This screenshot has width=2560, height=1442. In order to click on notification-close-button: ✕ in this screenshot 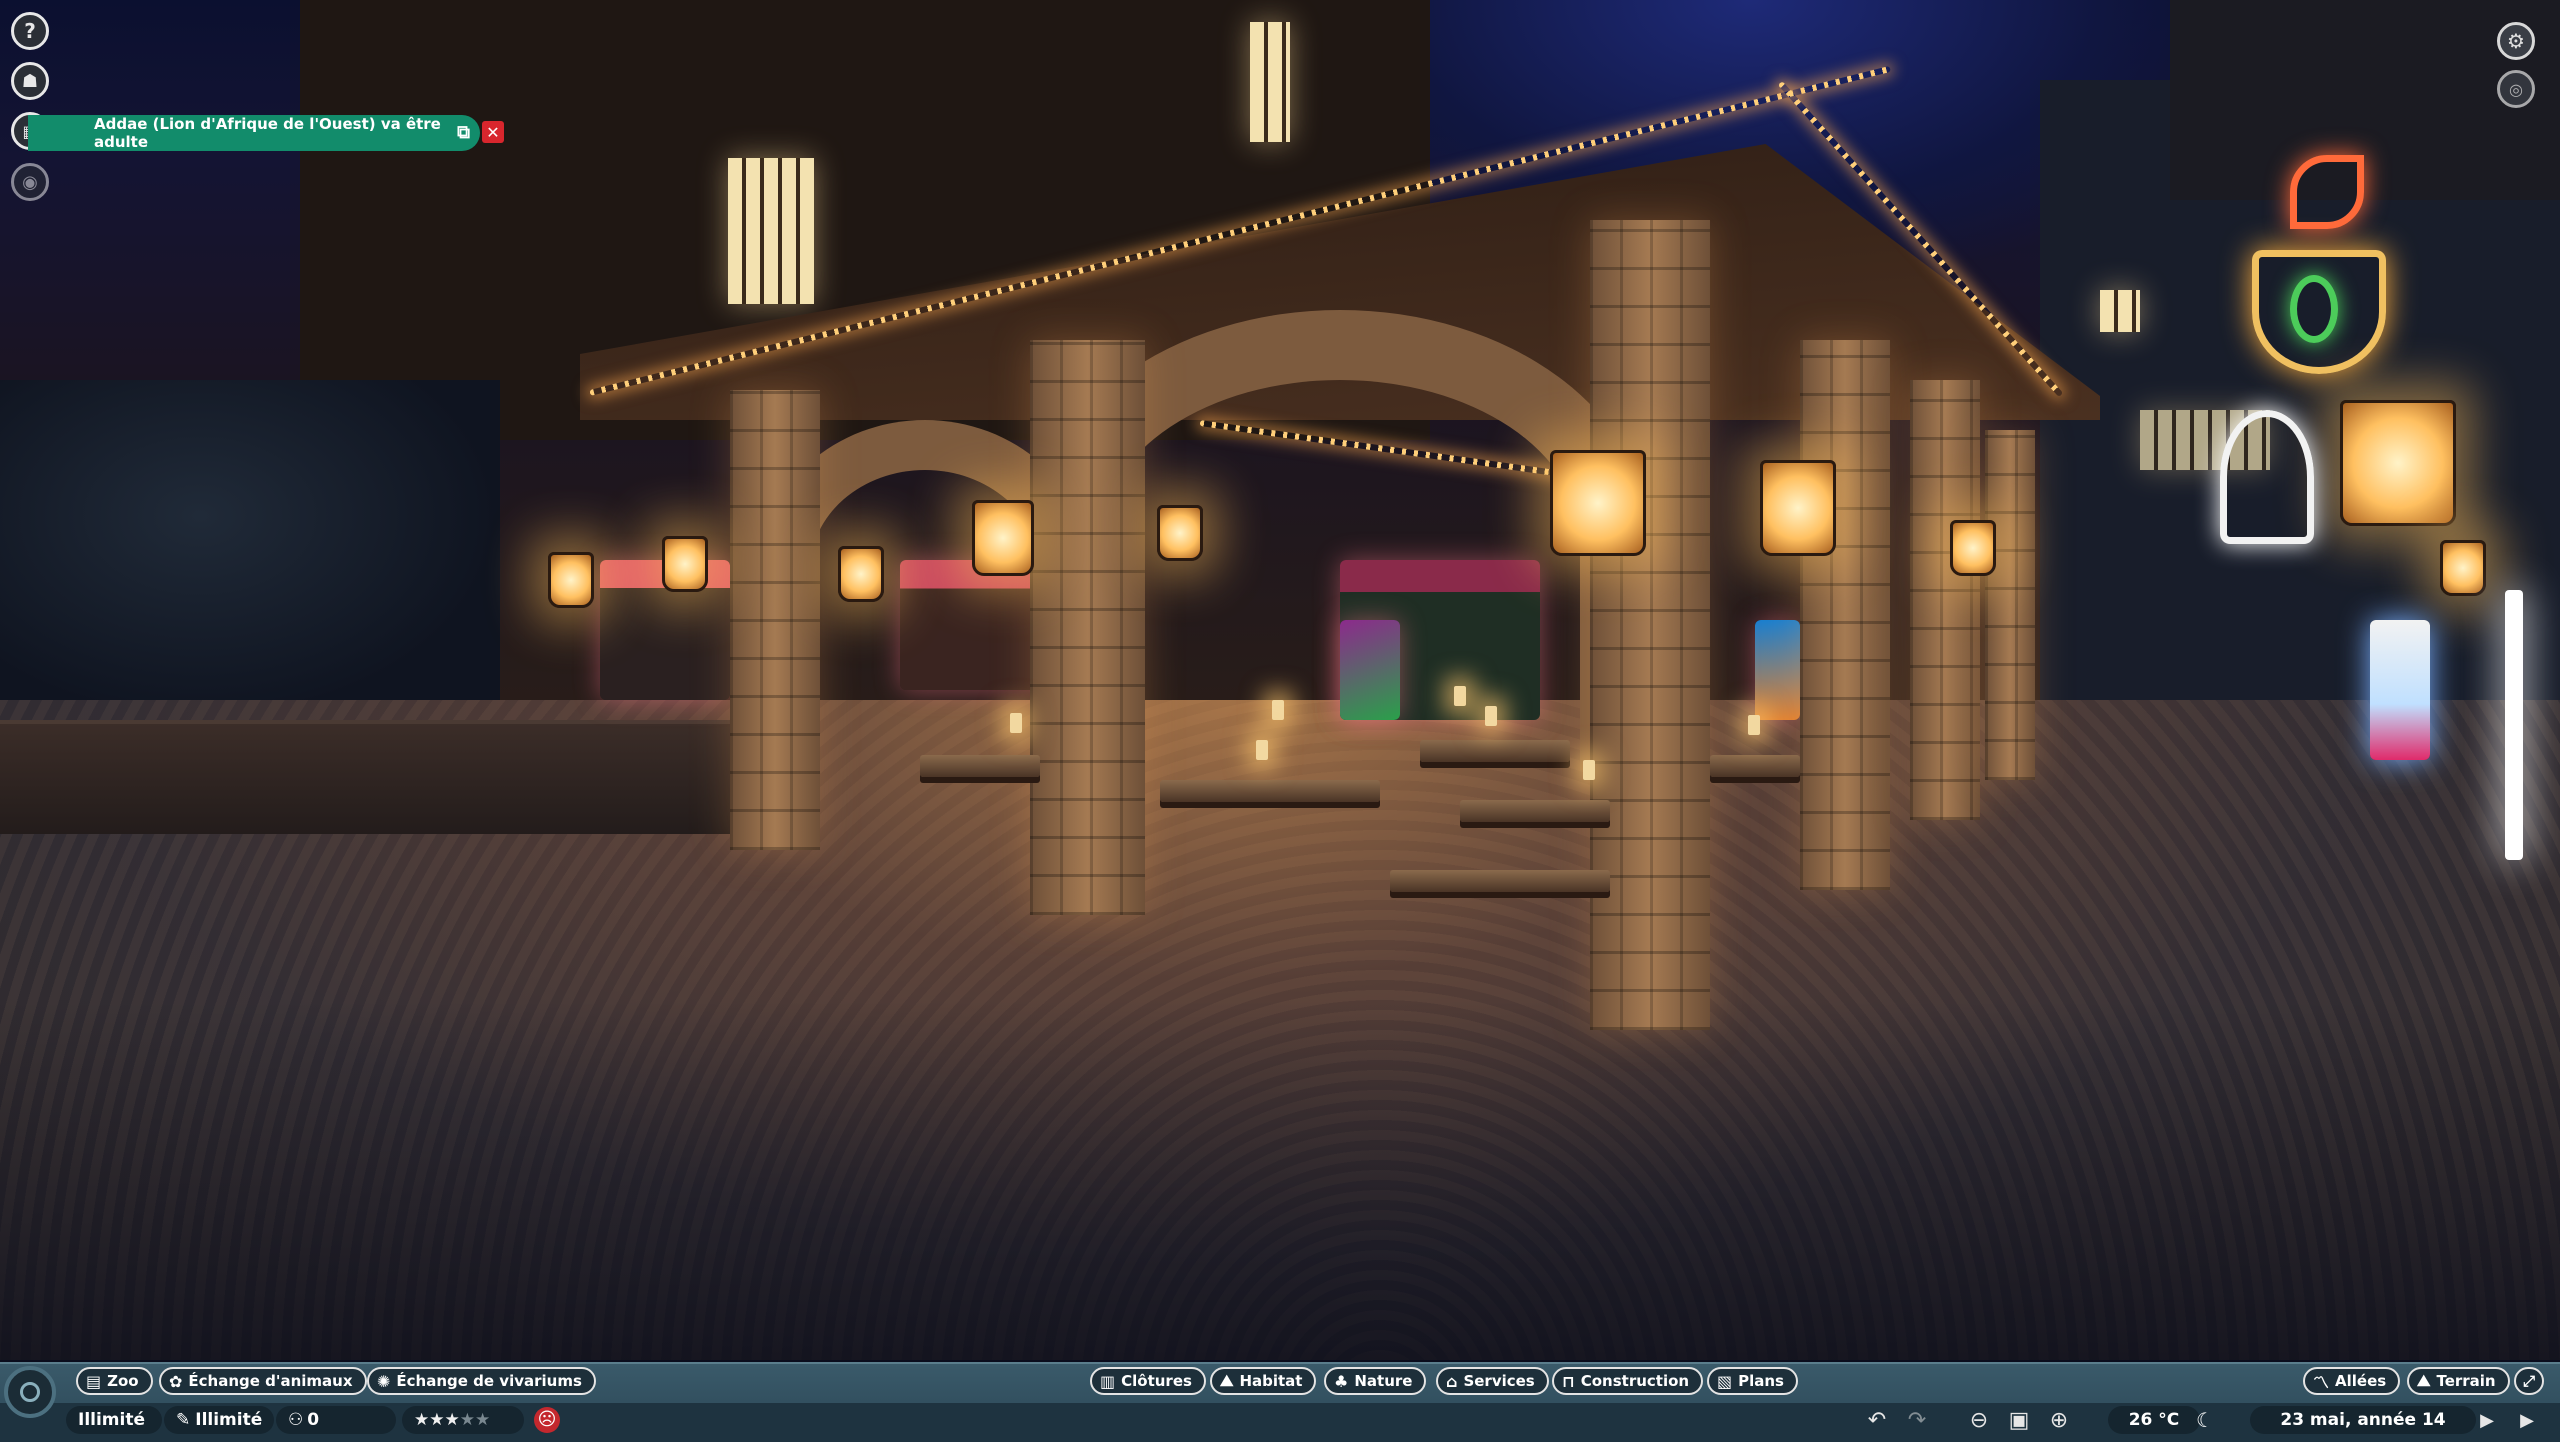, I will do `click(493, 132)`.